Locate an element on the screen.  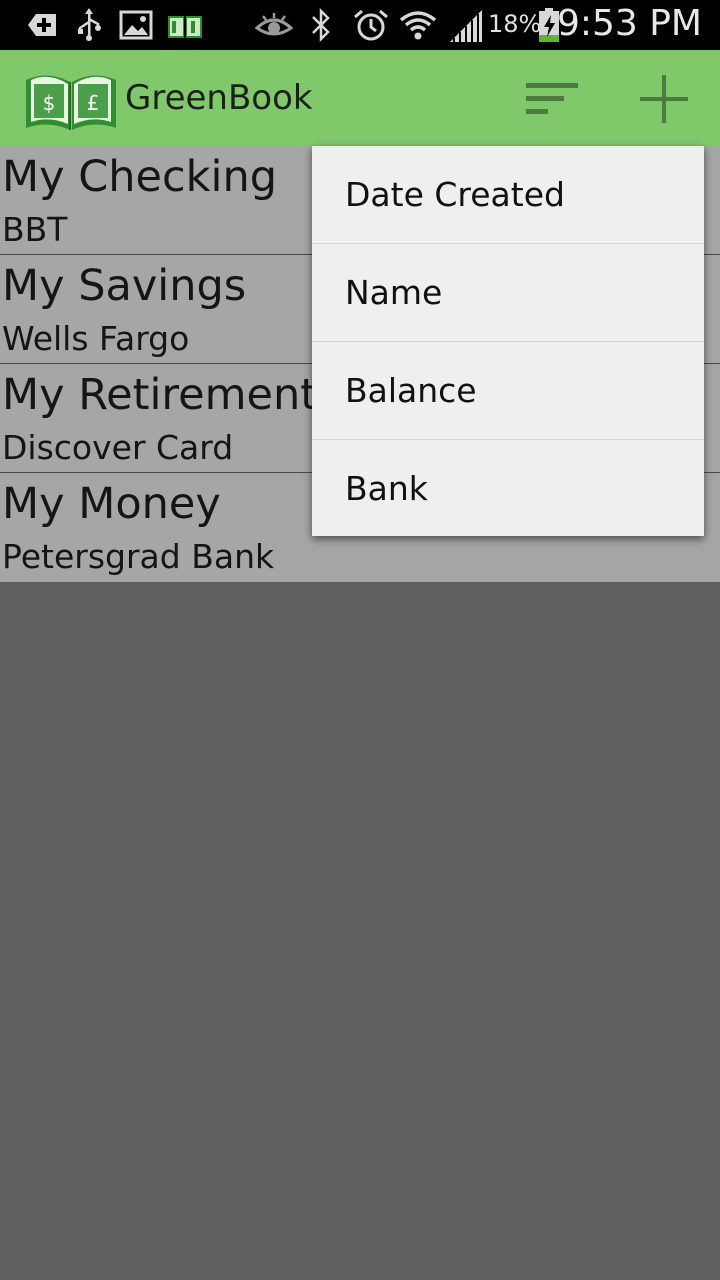
bluetooth-icon is located at coordinates (321, 25).